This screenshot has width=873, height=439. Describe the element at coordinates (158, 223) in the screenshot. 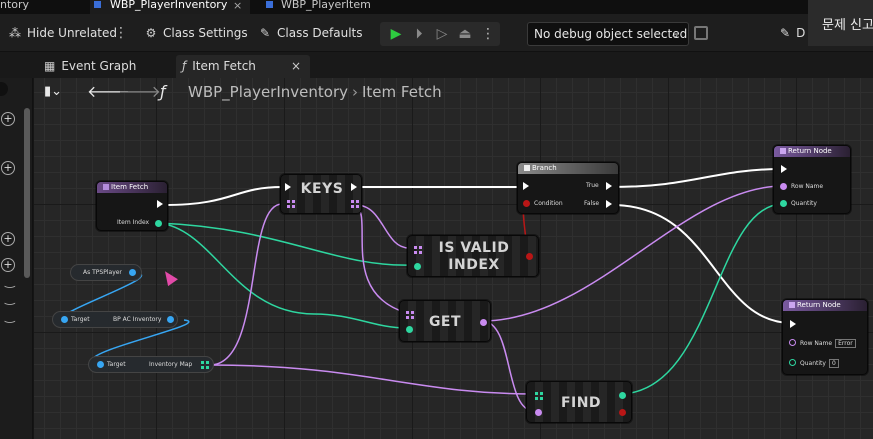

I see `item-index-pin` at that location.